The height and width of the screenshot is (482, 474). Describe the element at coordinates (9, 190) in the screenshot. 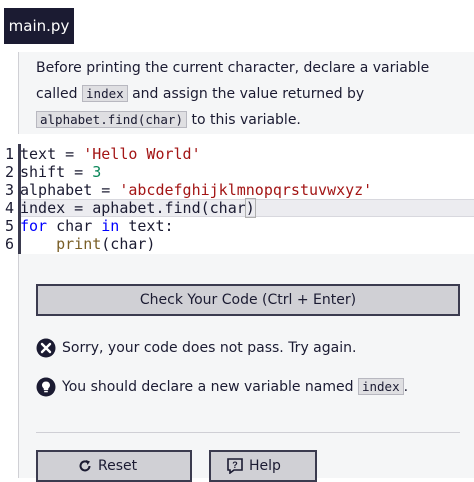

I see `line-number: 3` at that location.